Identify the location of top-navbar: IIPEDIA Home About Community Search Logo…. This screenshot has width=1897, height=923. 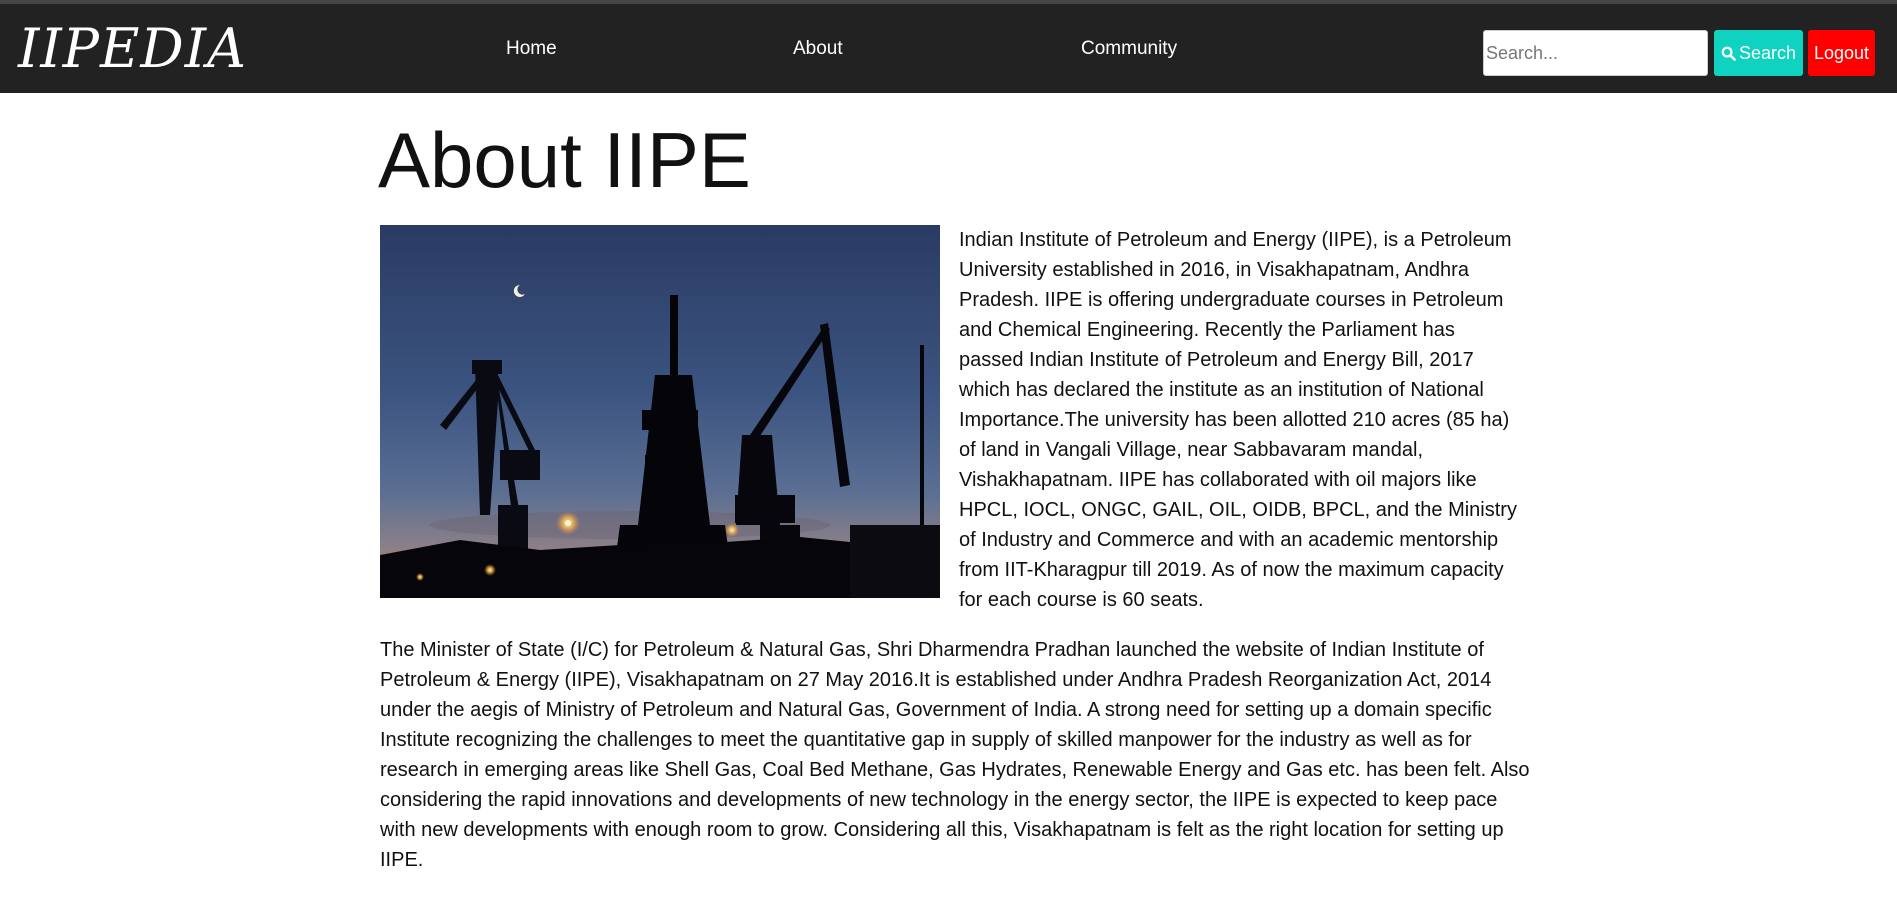
(948, 46).